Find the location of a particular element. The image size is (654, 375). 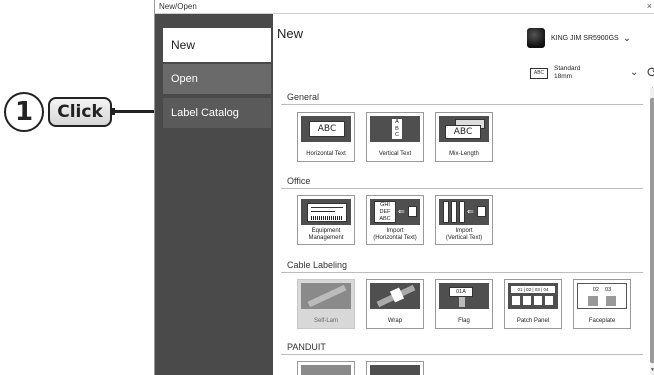

printer-icon is located at coordinates (536, 38).